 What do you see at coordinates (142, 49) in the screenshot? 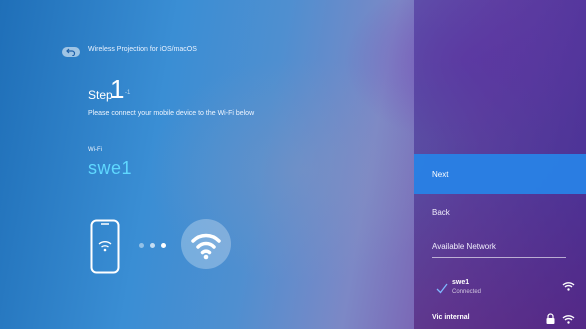
I see `page-title: Wireless Projection for iOS/macOS` at bounding box center [142, 49].